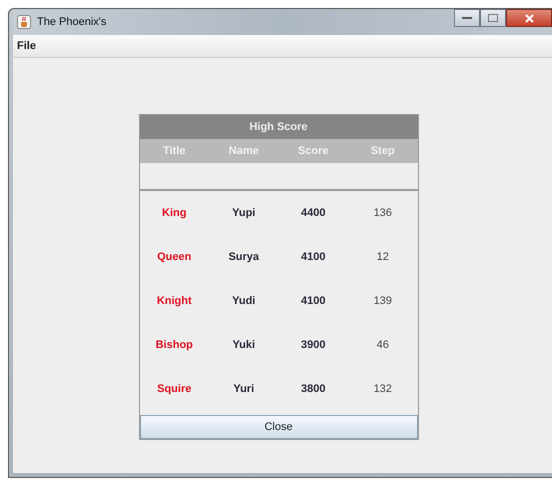  What do you see at coordinates (174, 257) in the screenshot?
I see `table-cell: Queen` at bounding box center [174, 257].